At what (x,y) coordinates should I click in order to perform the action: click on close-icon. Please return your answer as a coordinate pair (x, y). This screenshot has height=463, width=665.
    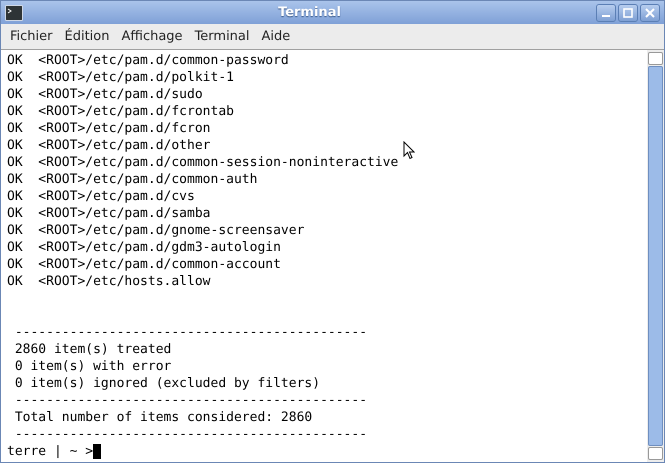
    Looking at the image, I should click on (650, 12).